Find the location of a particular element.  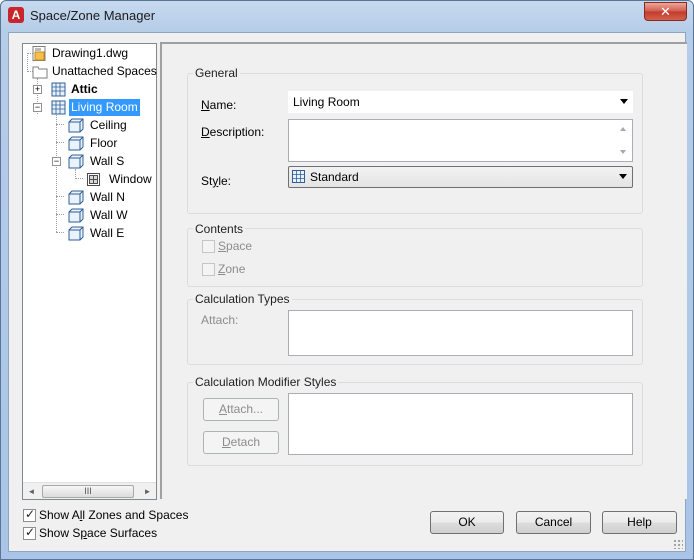

name-value: Living Room is located at coordinates (326, 102).